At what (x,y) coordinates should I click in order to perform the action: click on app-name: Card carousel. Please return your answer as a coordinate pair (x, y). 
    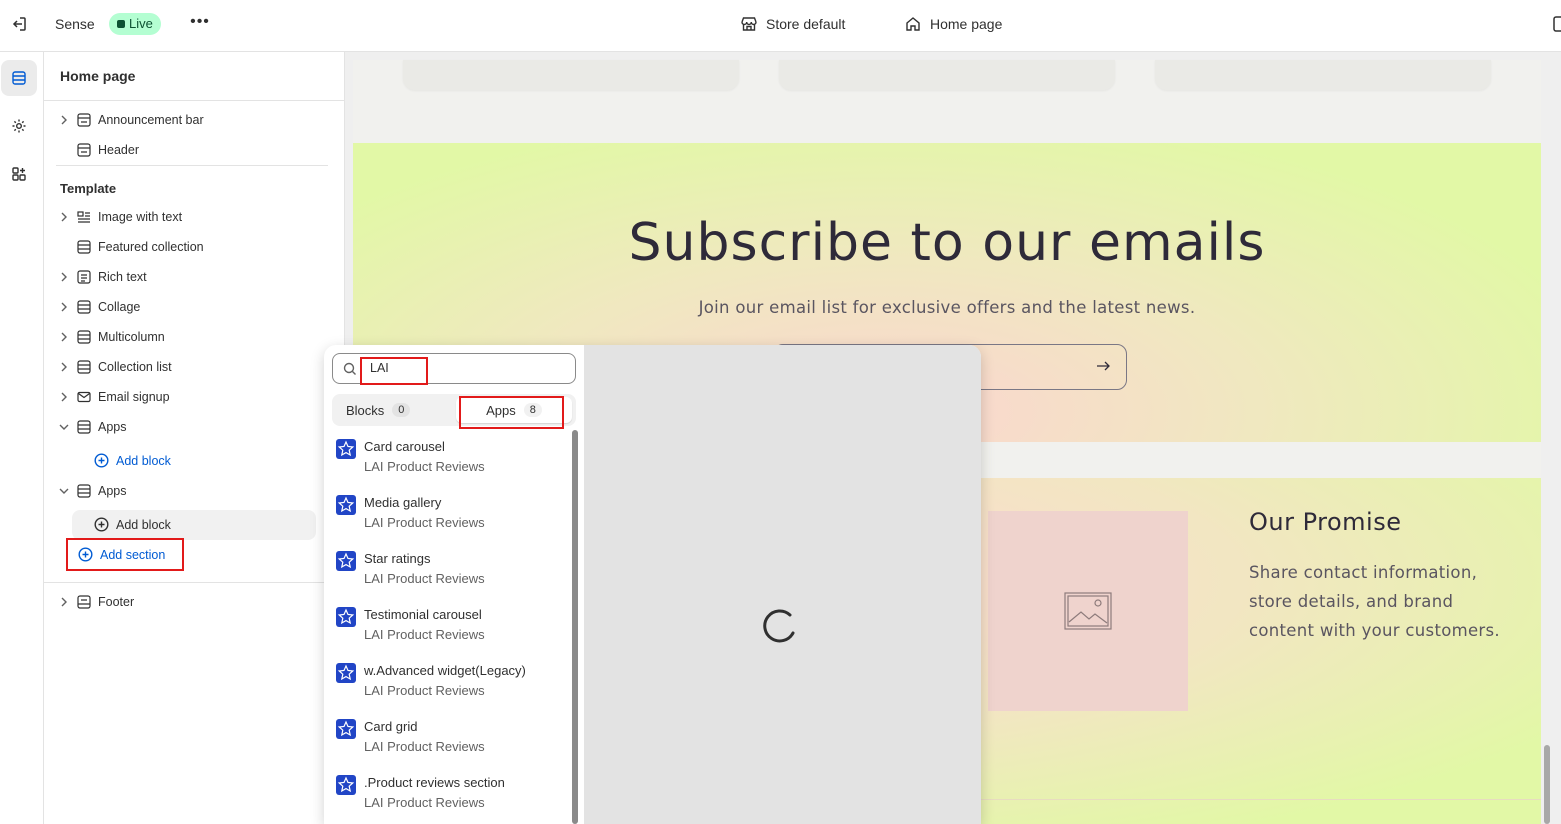
    Looking at the image, I should click on (404, 446).